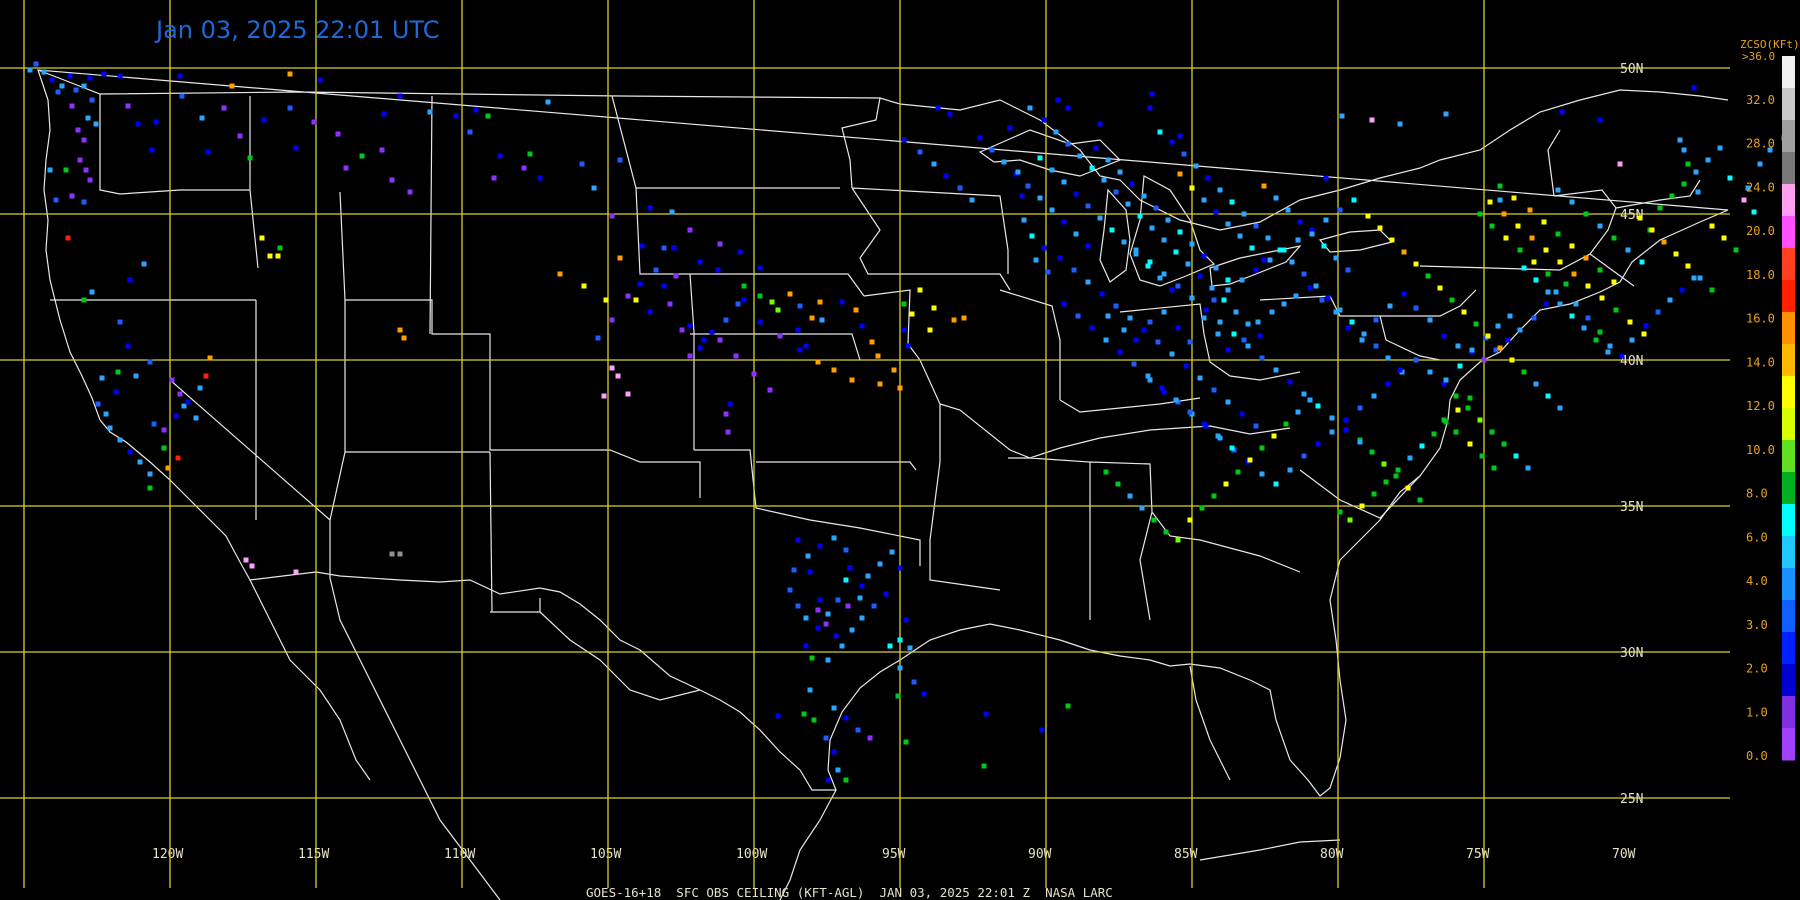 The height and width of the screenshot is (900, 1800). I want to click on legend-tick-label: 4.0, so click(1757, 581).